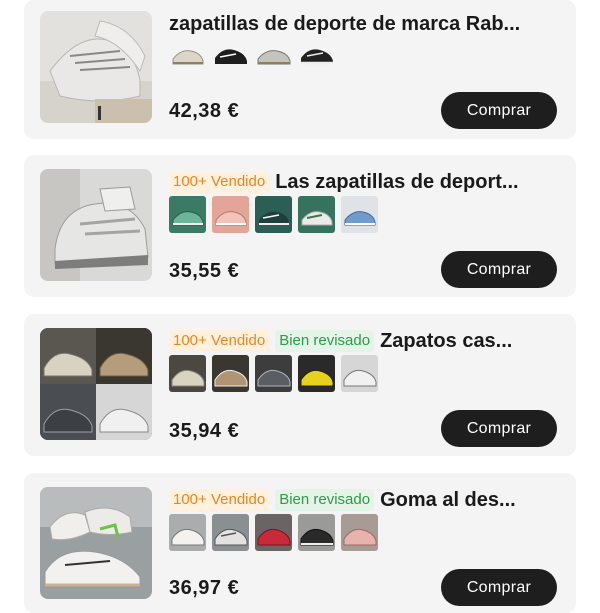 The width and height of the screenshot is (600, 613). Describe the element at coordinates (187, 214) in the screenshot. I see `sneaker-green-icon` at that location.